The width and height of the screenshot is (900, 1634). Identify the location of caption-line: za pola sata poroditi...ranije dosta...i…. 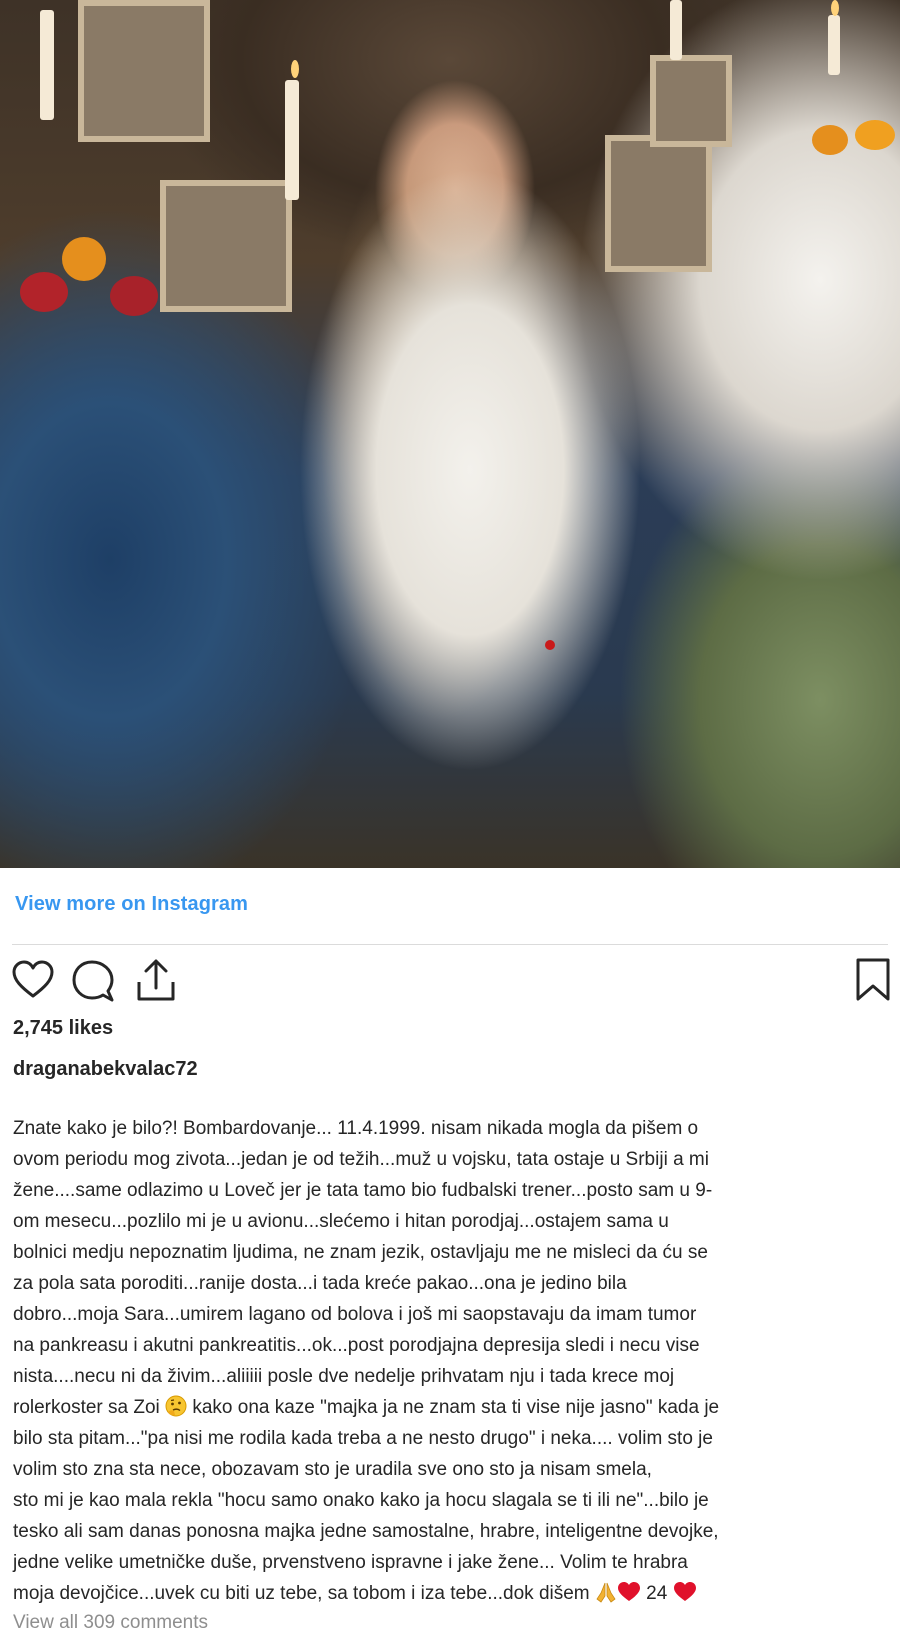
(320, 1283).